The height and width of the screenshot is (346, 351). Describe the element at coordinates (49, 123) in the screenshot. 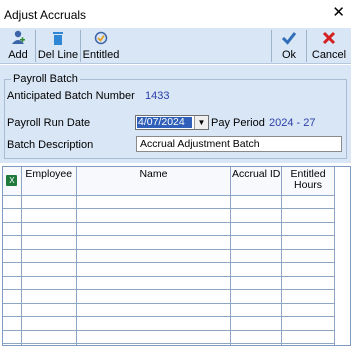

I see `payroll-run-date-label: Payroll Run Date` at that location.